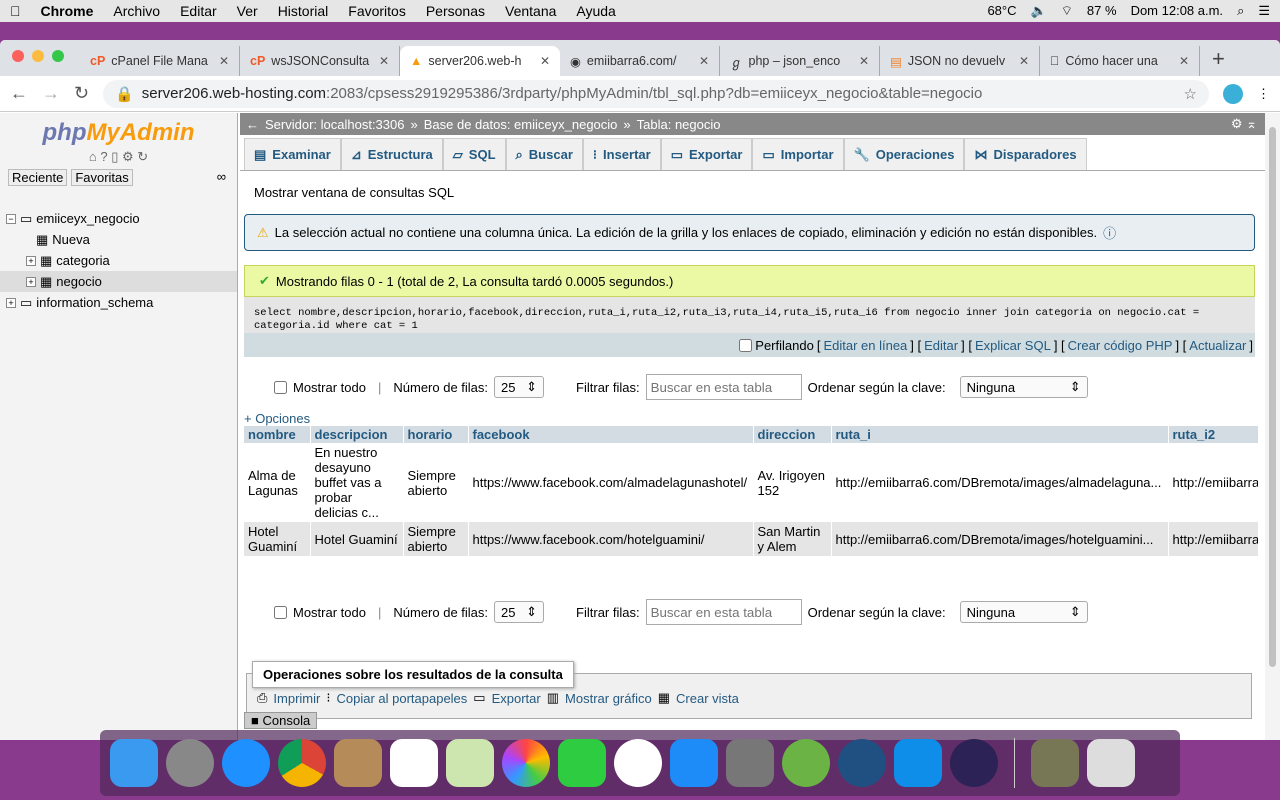 This screenshot has width=1280, height=800. Describe the element at coordinates (638, 763) in the screenshot. I see `itunes-icon` at that location.